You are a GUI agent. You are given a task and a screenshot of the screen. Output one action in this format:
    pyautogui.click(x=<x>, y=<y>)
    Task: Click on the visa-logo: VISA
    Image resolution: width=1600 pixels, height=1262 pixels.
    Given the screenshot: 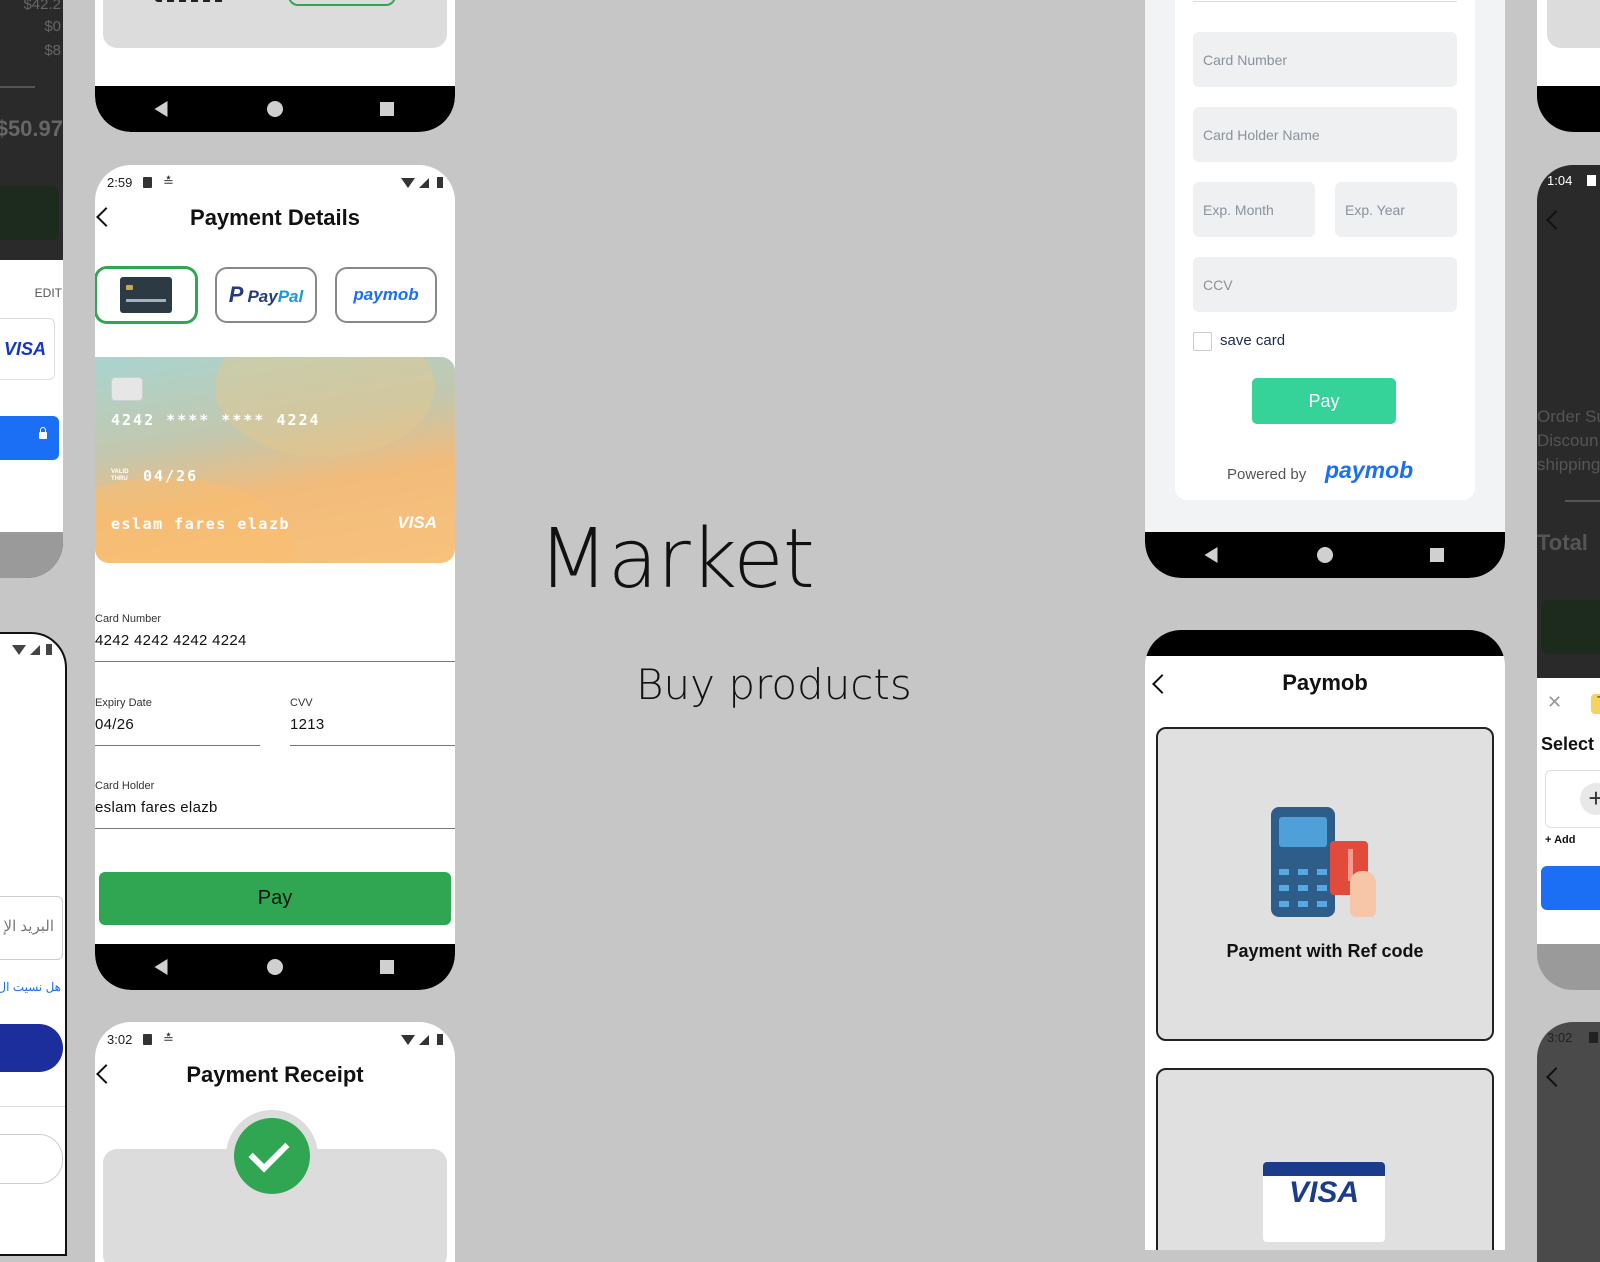 What is the action you would take?
    pyautogui.click(x=24, y=349)
    